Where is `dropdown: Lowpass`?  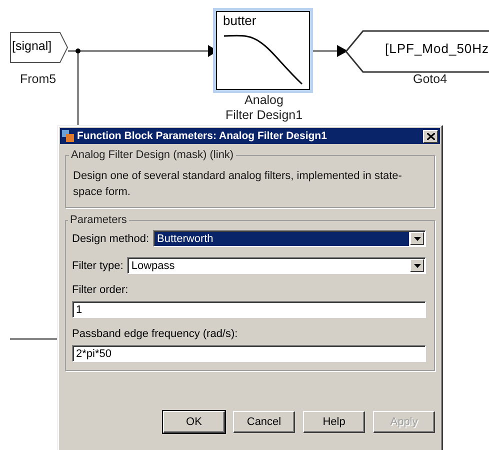 dropdown: Lowpass is located at coordinates (276, 265).